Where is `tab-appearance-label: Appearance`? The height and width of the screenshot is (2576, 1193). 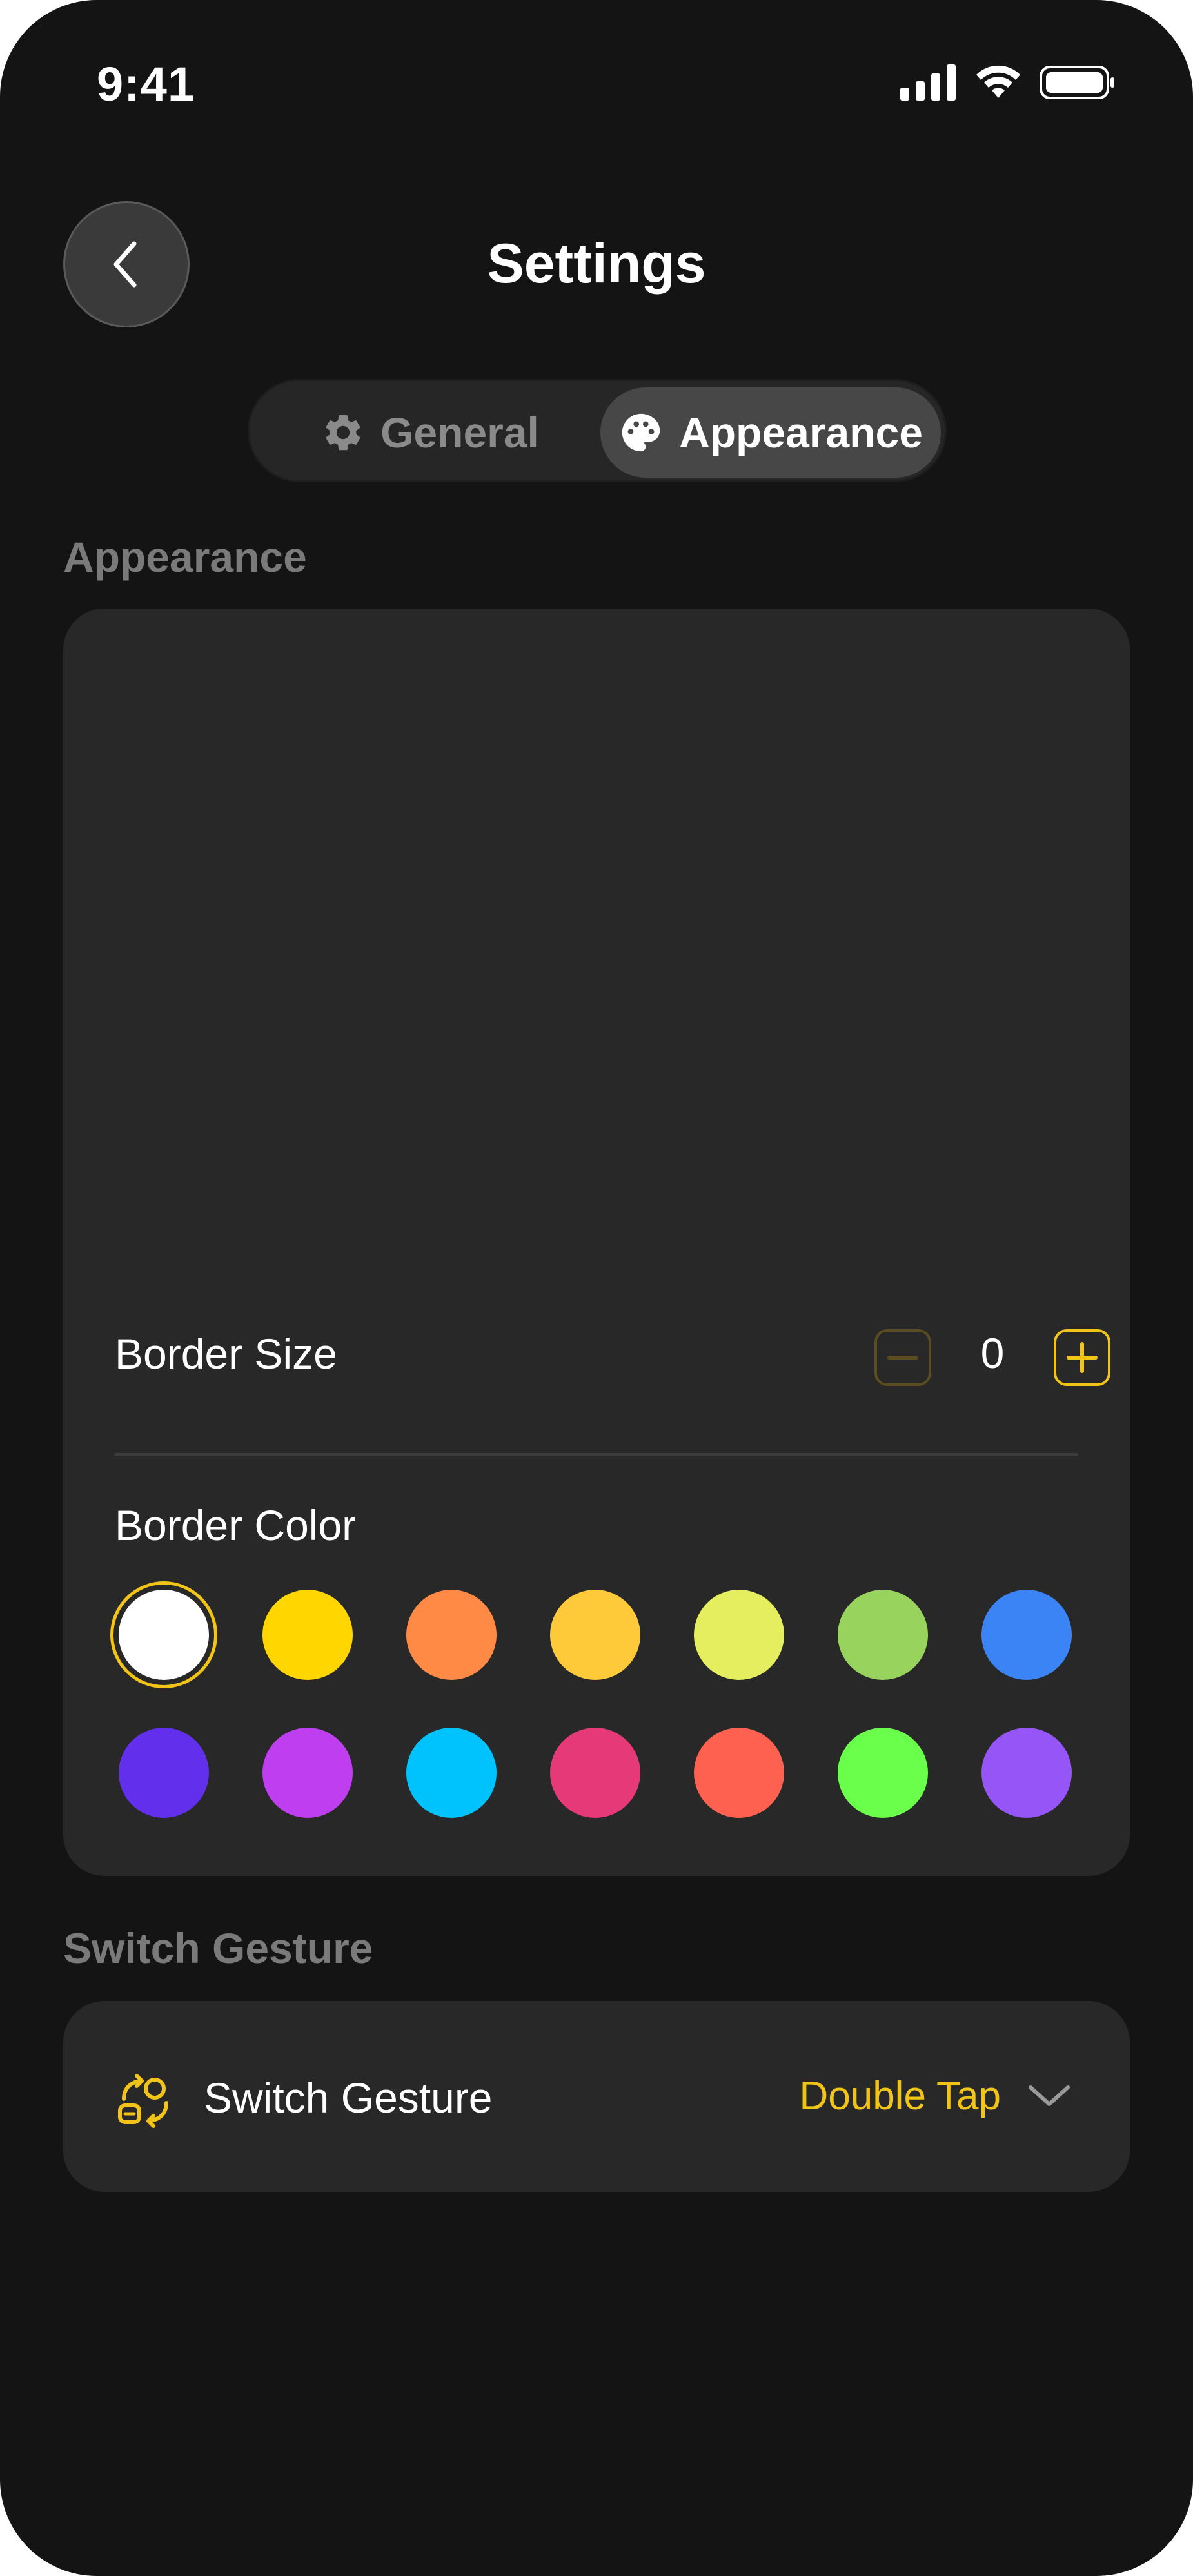 tab-appearance-label: Appearance is located at coordinates (801, 432).